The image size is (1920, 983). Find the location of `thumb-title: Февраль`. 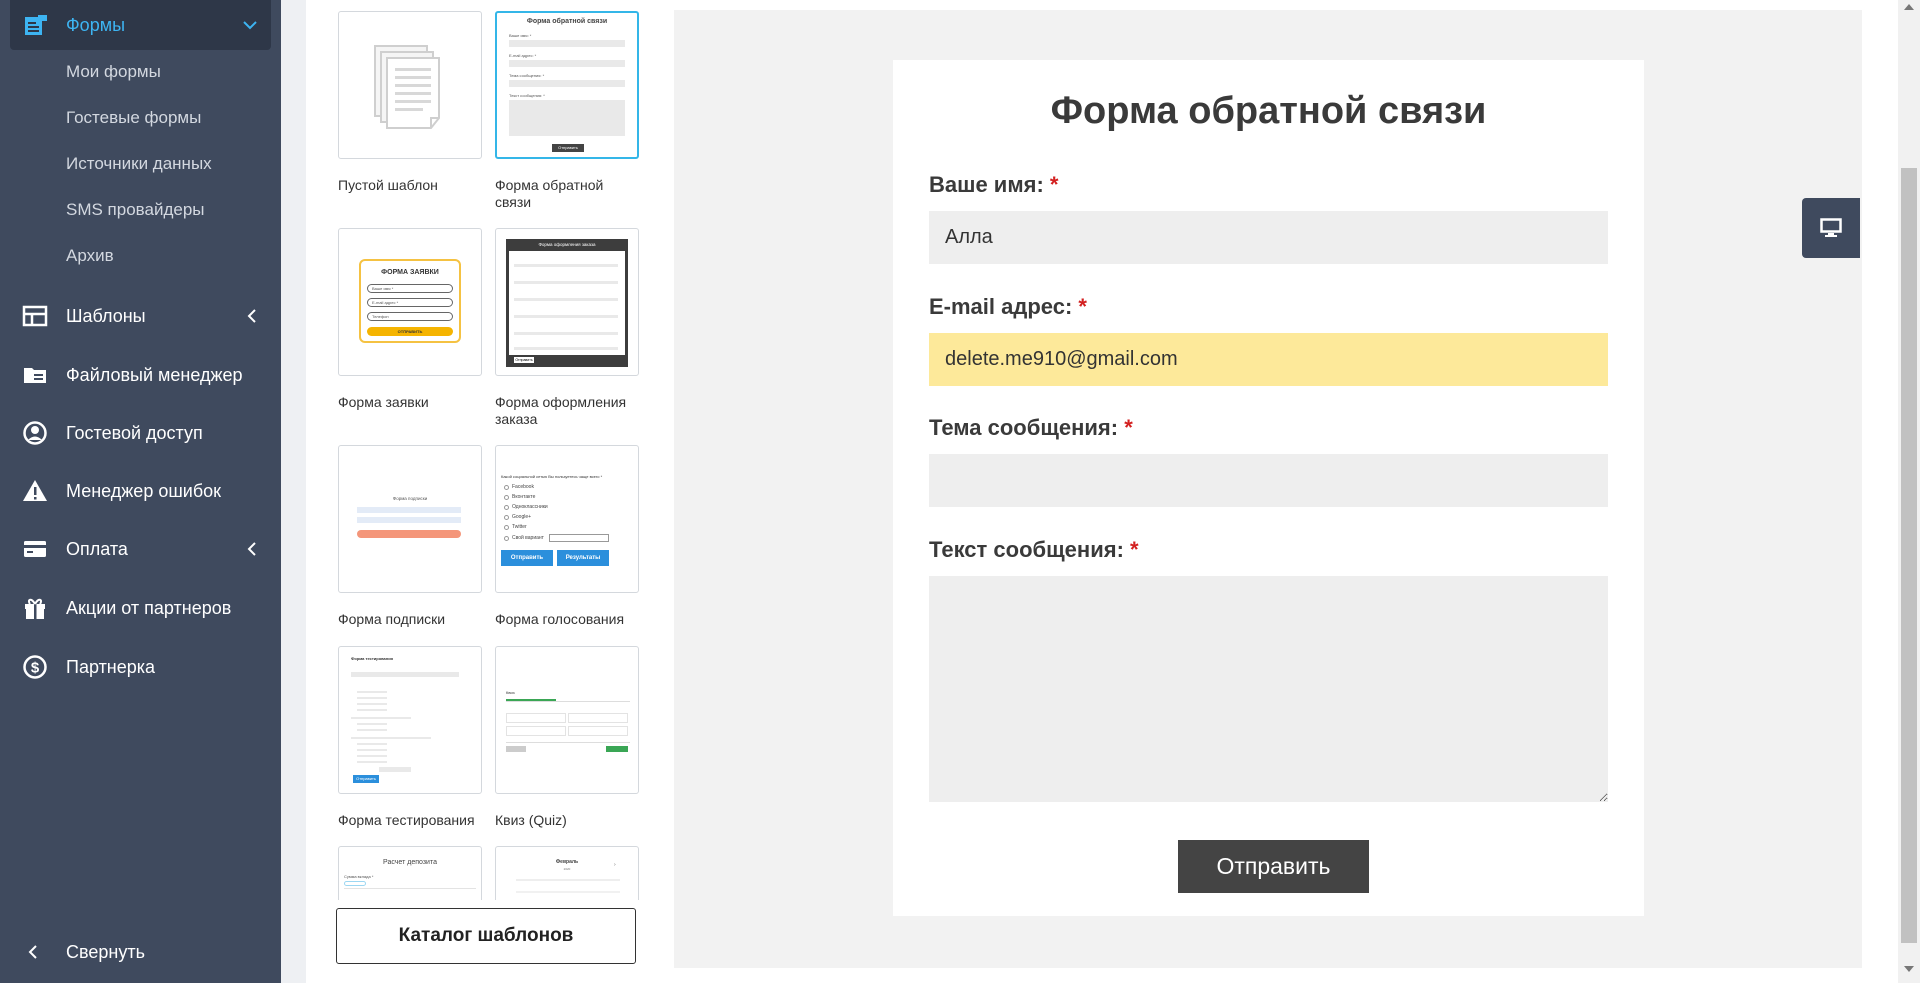

thumb-title: Февраль is located at coordinates (567, 862).